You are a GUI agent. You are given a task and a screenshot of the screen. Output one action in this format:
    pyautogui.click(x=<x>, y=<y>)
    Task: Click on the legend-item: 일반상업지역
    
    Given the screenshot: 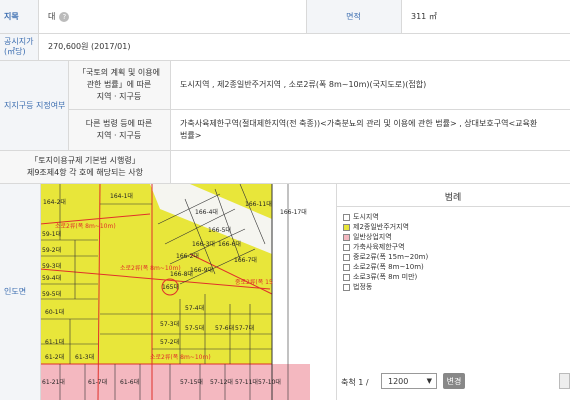 What is the action you would take?
    pyautogui.click(x=385, y=237)
    